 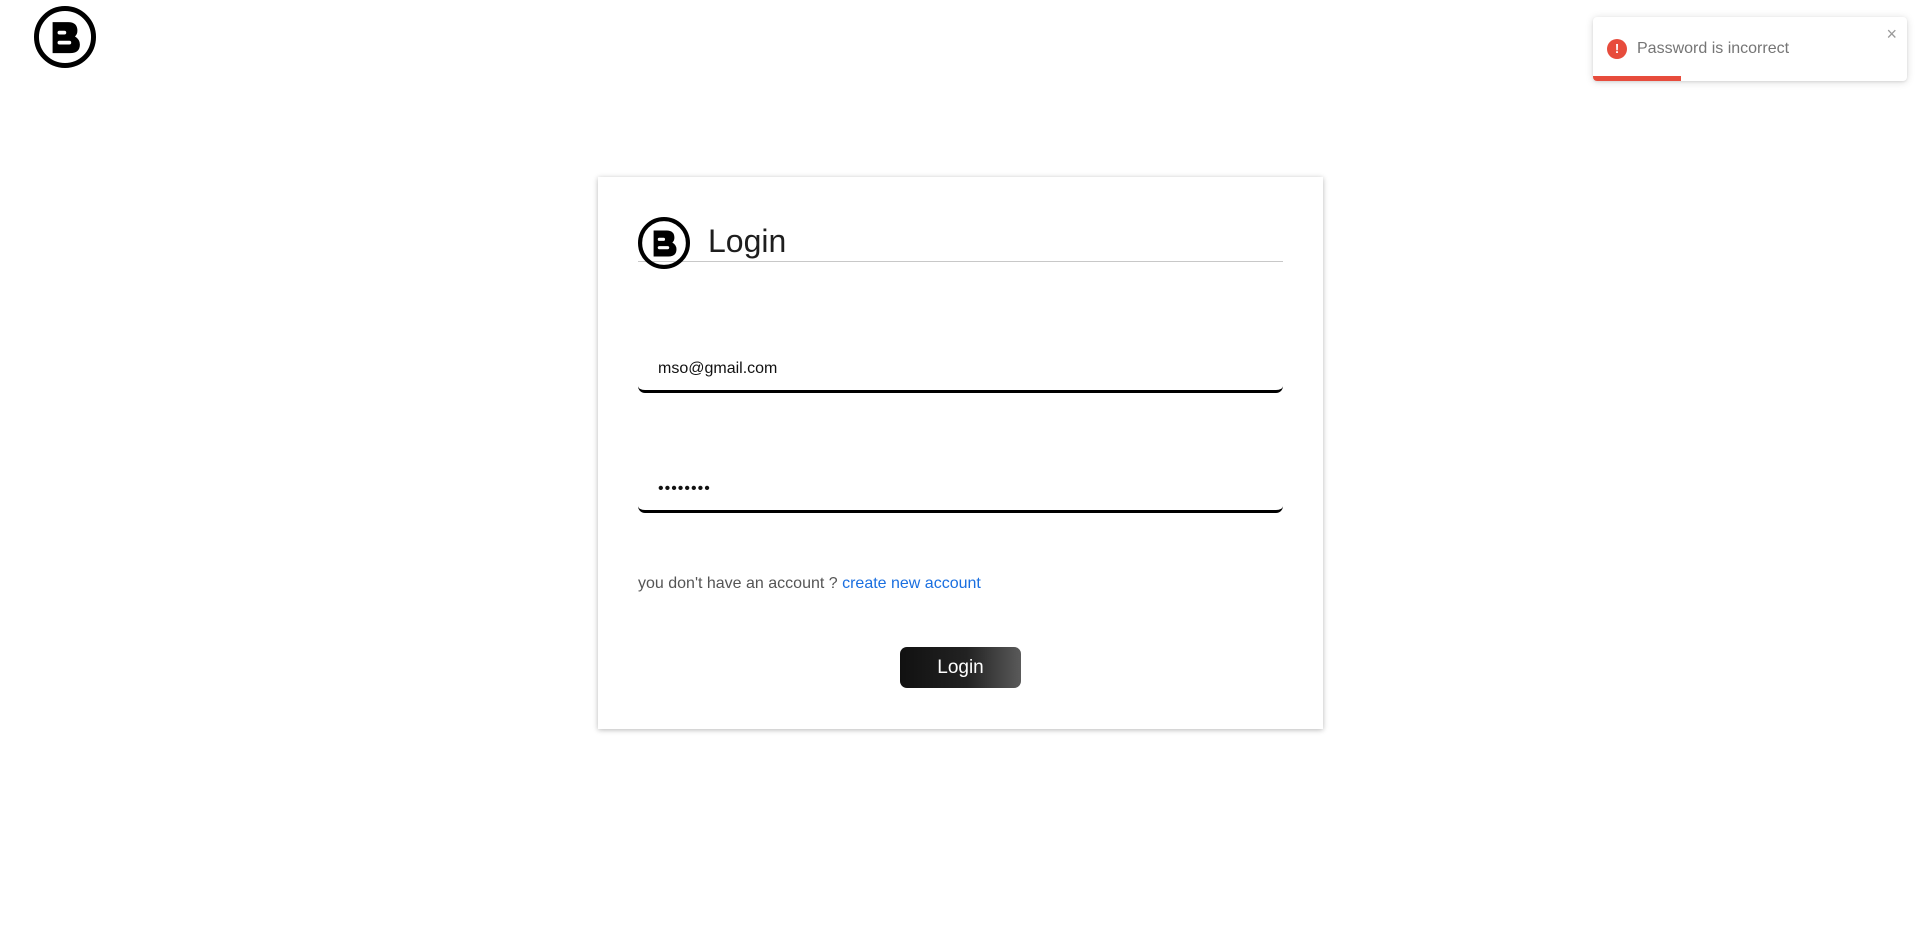 What do you see at coordinates (960, 490) in the screenshot?
I see `password-field` at bounding box center [960, 490].